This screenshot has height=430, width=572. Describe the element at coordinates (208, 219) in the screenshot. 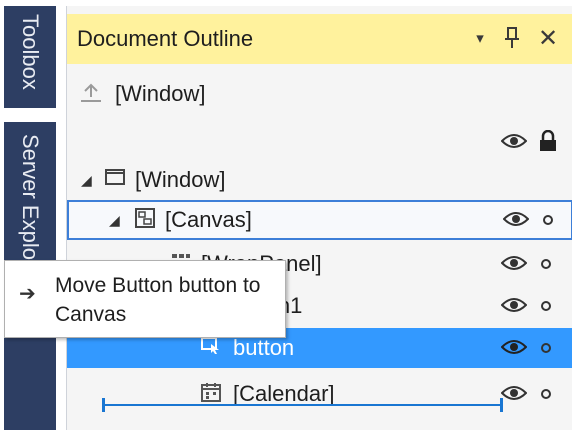

I see `tree-item-label: [Canvas]` at that location.